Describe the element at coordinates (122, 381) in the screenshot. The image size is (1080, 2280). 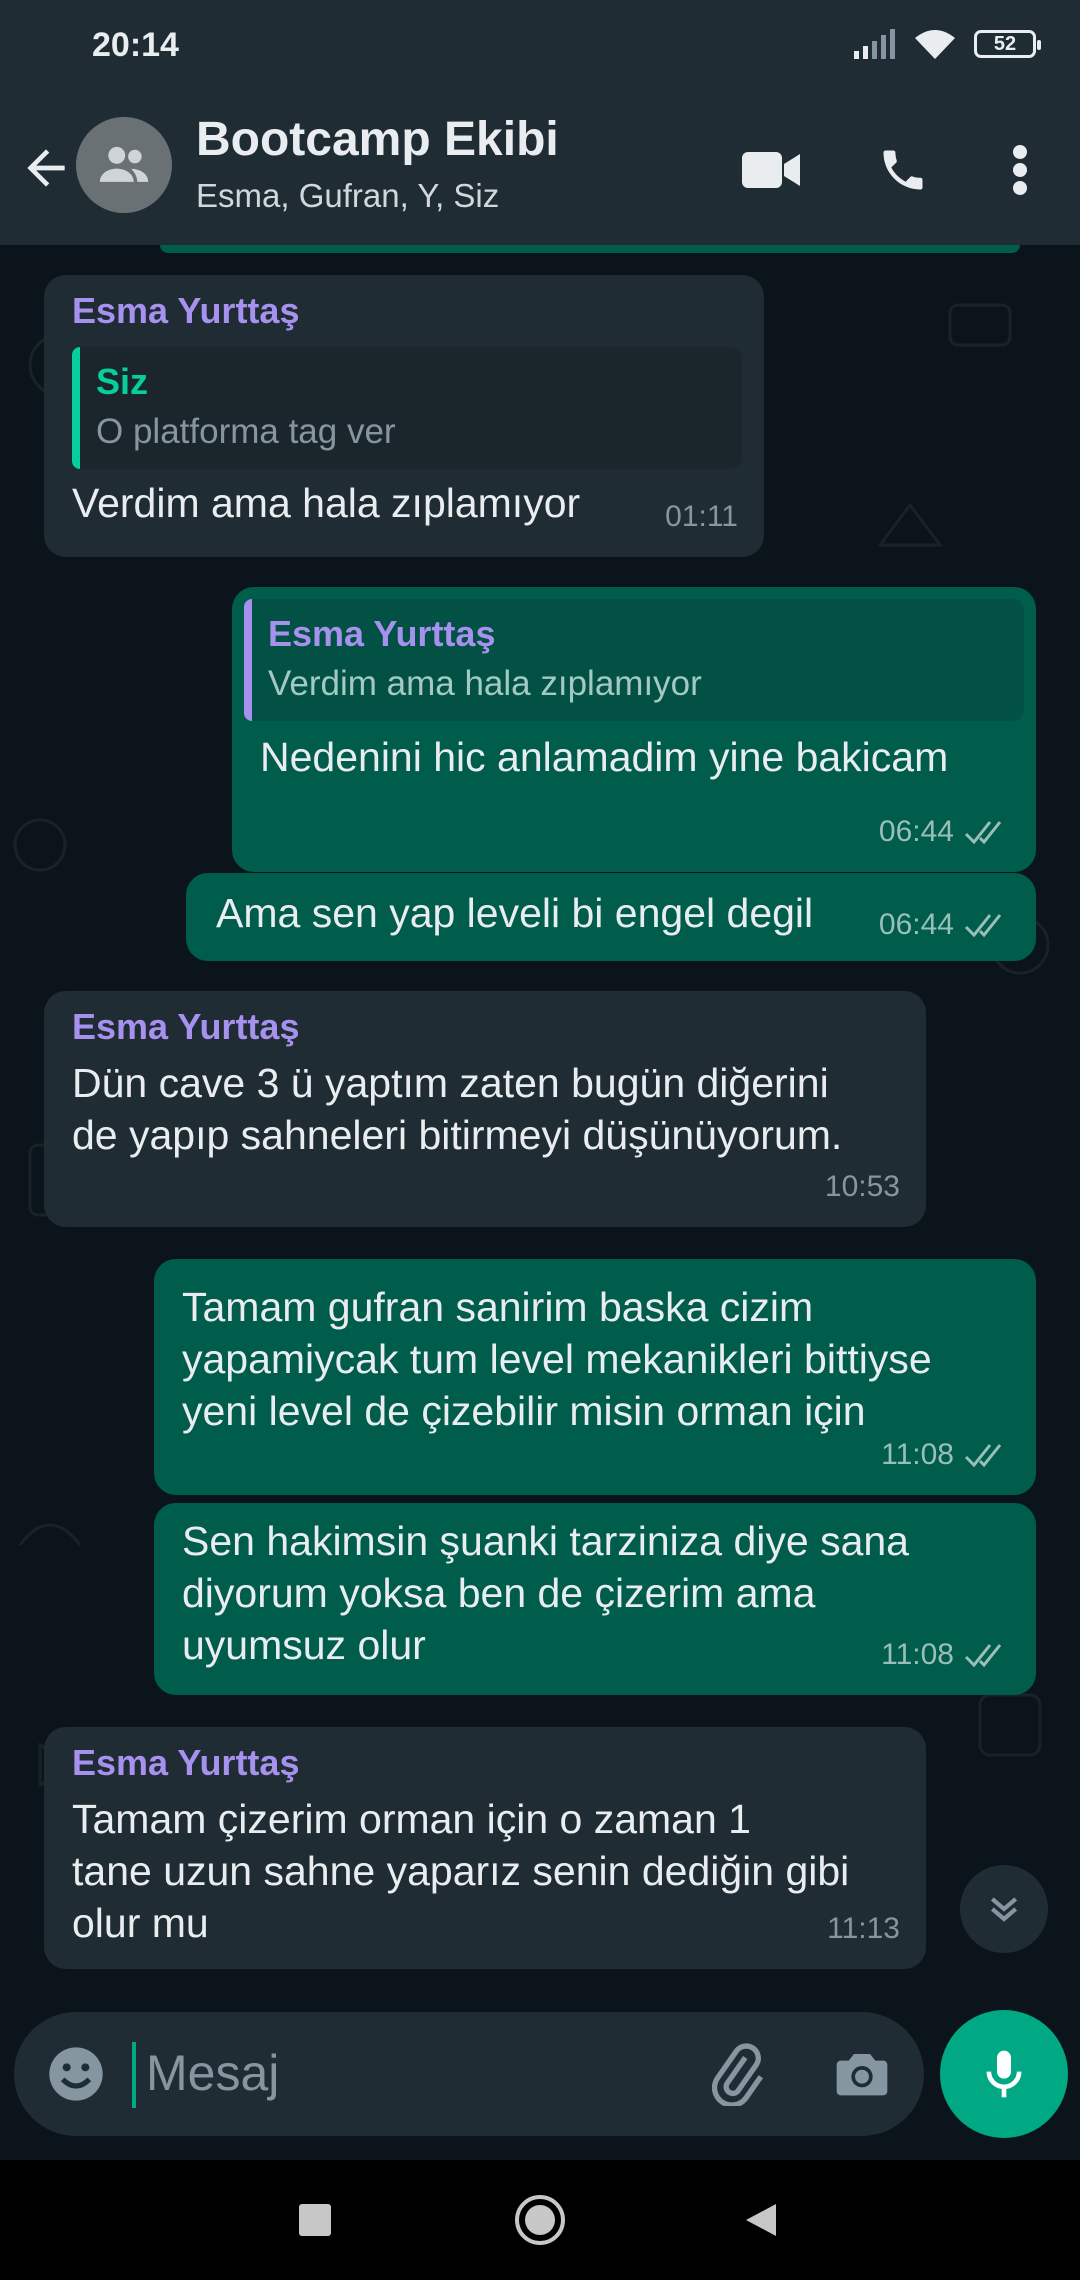
I see `quoted-sender: Siz` at that location.